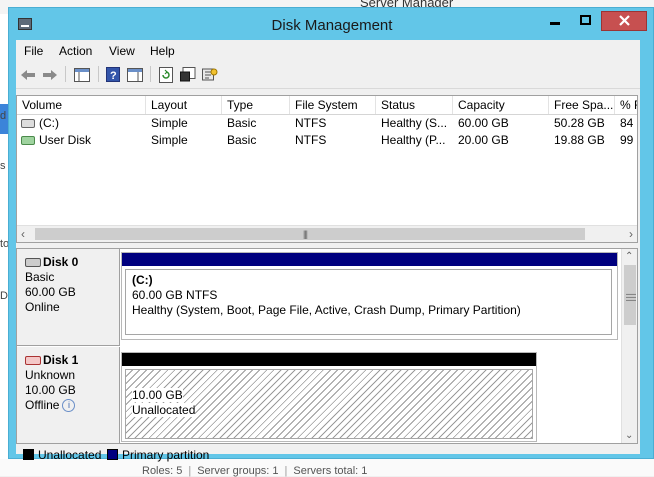 The width and height of the screenshot is (654, 477). What do you see at coordinates (112, 454) in the screenshot?
I see `primary-partition-swatch` at bounding box center [112, 454].